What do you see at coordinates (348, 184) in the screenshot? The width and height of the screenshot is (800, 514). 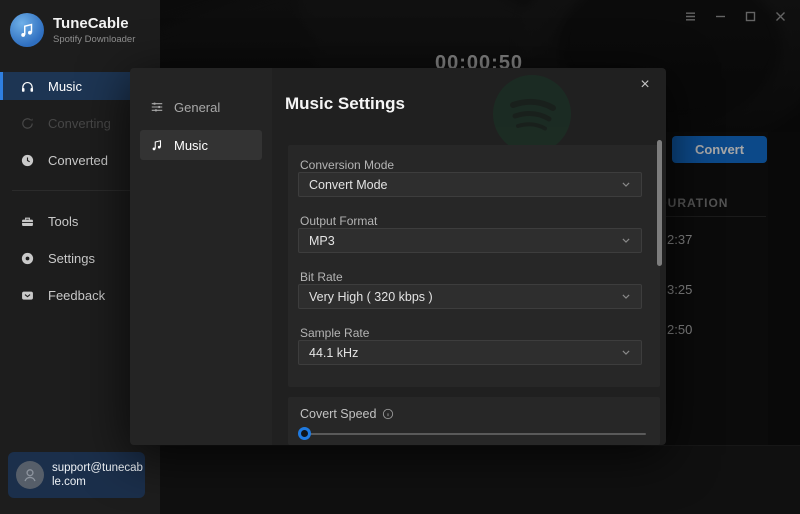 I see `selected-value: Convert Mode` at bounding box center [348, 184].